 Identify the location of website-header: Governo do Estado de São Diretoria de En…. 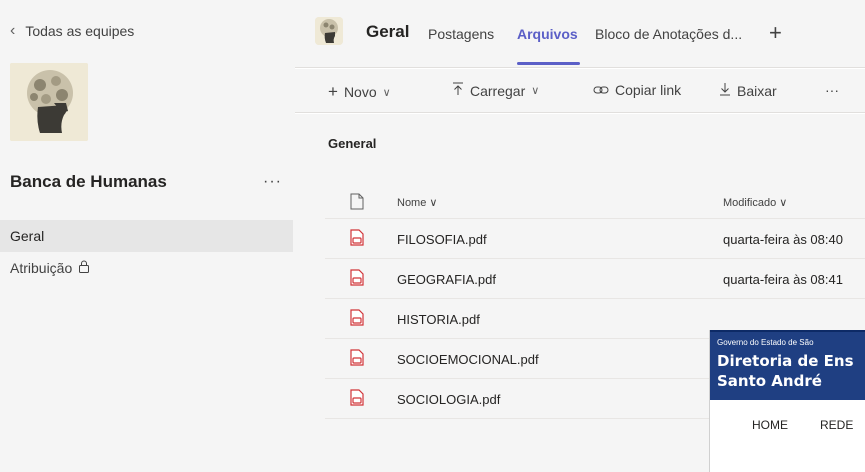
(787, 365).